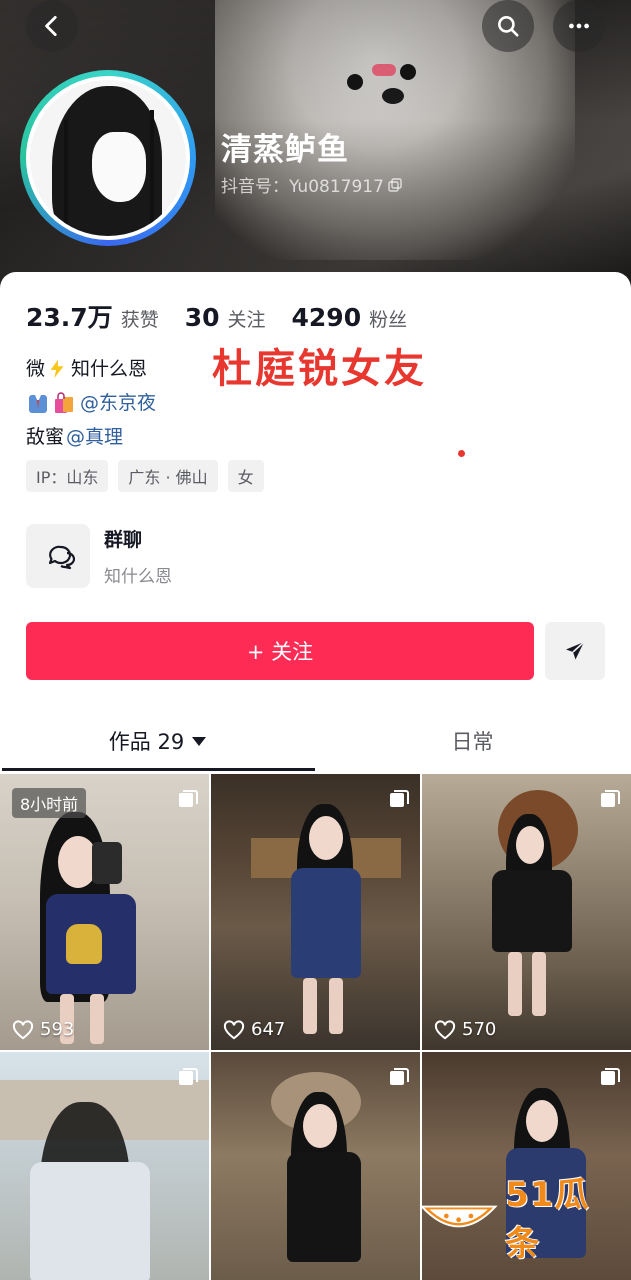  What do you see at coordinates (99, 556) in the screenshot?
I see `group-chat-entry: 群聊 知什么恩` at bounding box center [99, 556].